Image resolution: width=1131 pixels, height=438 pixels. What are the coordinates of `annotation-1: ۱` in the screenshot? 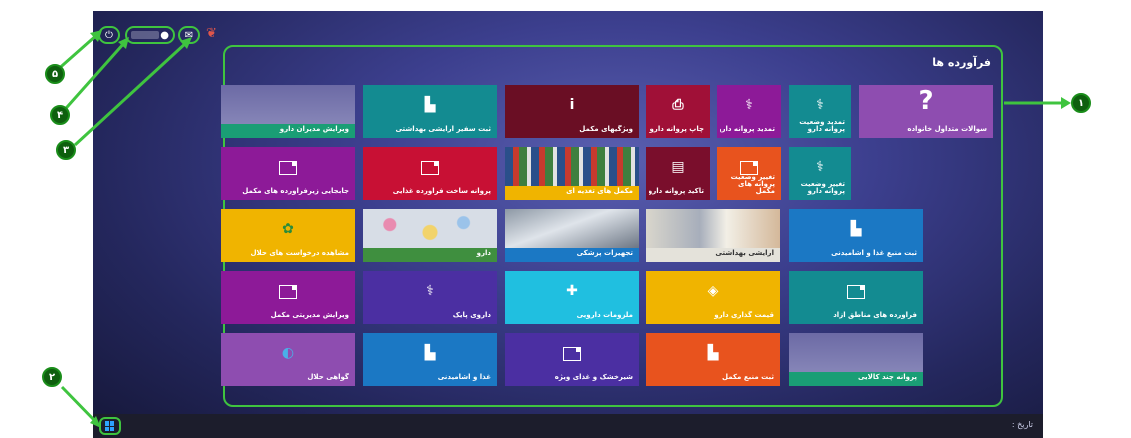 It's located at (1081, 103).